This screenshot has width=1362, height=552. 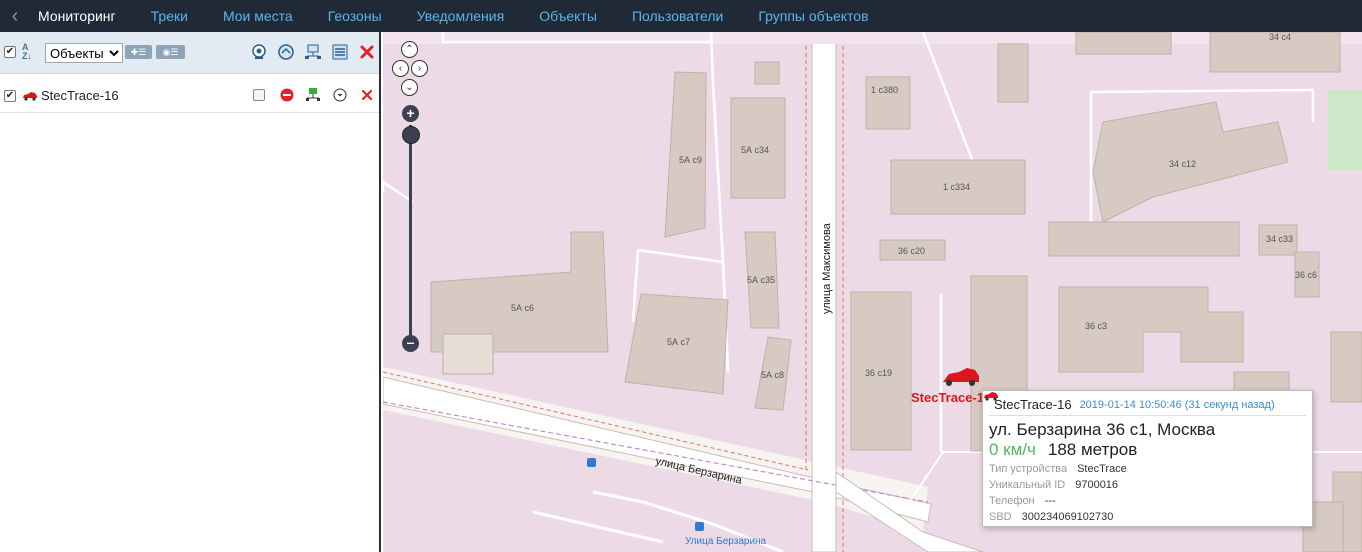 What do you see at coordinates (690, 160) in the screenshot?
I see `building-label: 5А с9` at bounding box center [690, 160].